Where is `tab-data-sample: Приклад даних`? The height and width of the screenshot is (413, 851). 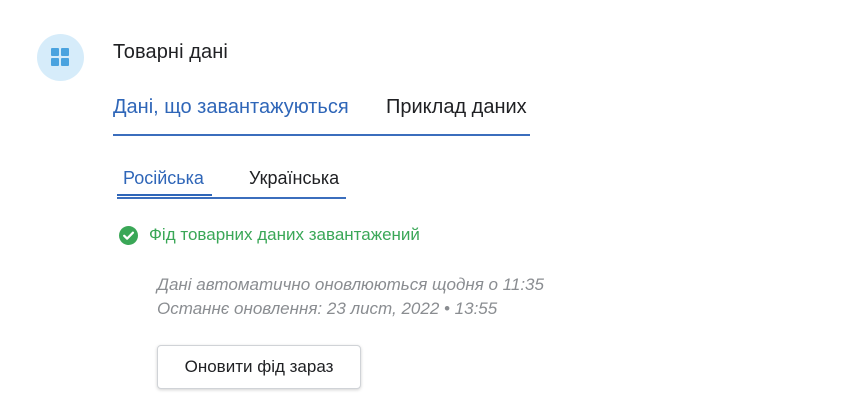 tab-data-sample: Приклад даних is located at coordinates (456, 107).